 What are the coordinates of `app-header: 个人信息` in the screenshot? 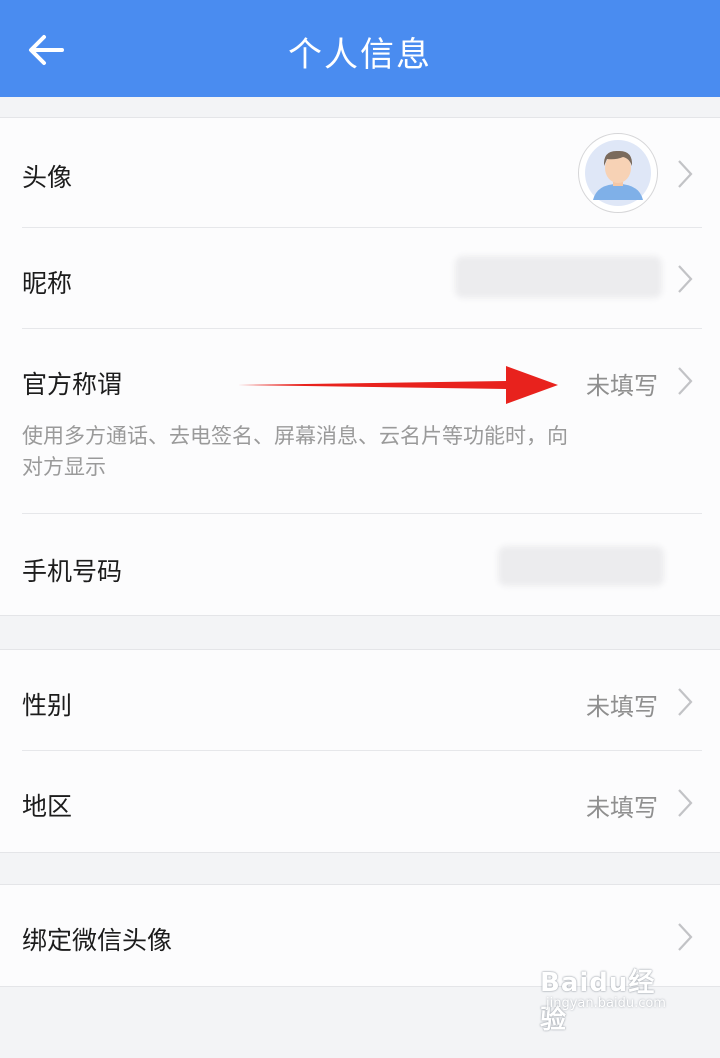 It's located at (360, 48).